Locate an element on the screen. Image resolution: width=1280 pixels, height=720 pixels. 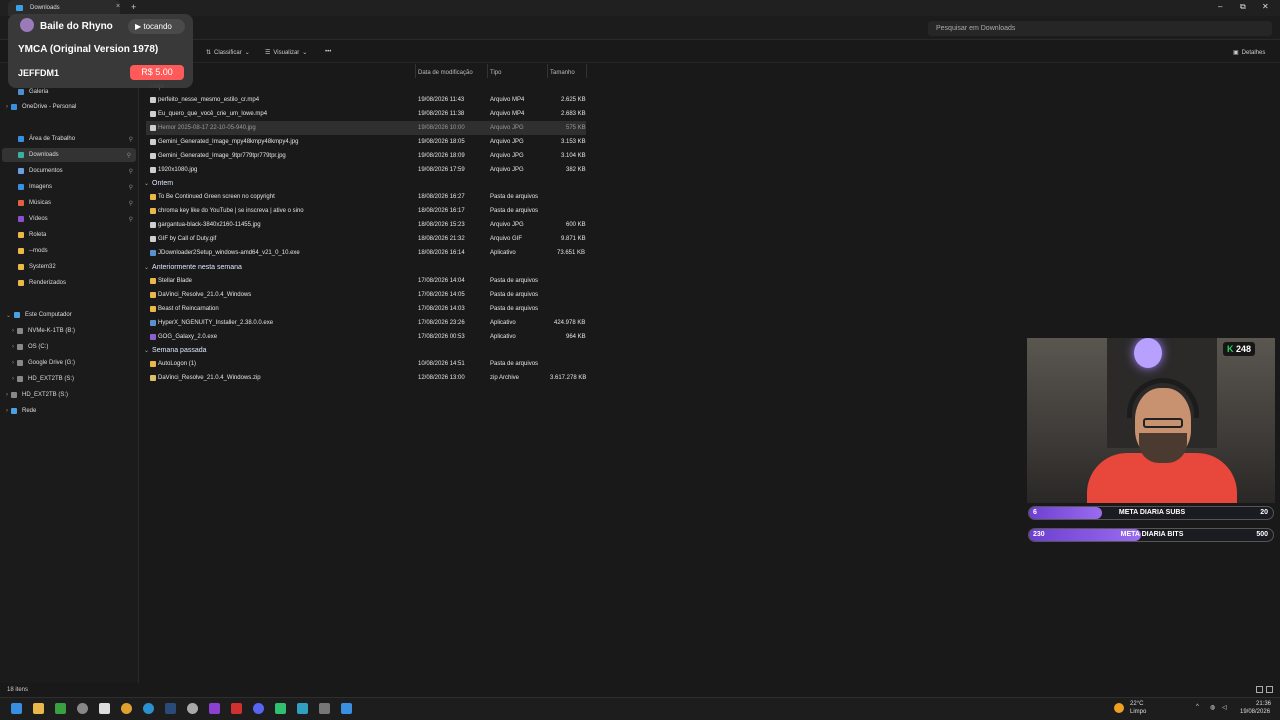
sidebar-item-videos: Vídeos ⚲ is located at coordinates (69, 219).